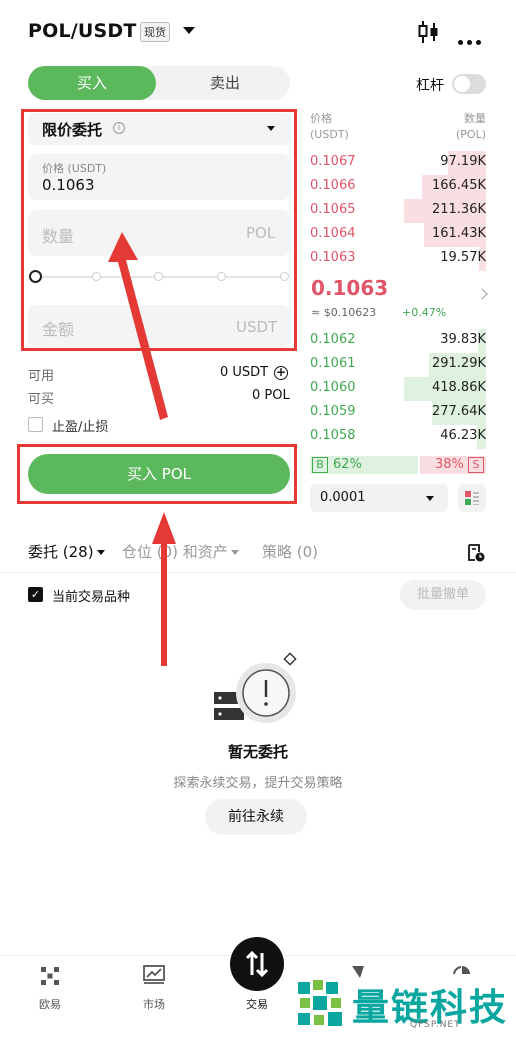 Image resolution: width=516 pixels, height=1037 pixels. What do you see at coordinates (435, 1025) in the screenshot?
I see `watermark-sub: QFSP.NET` at bounding box center [435, 1025].